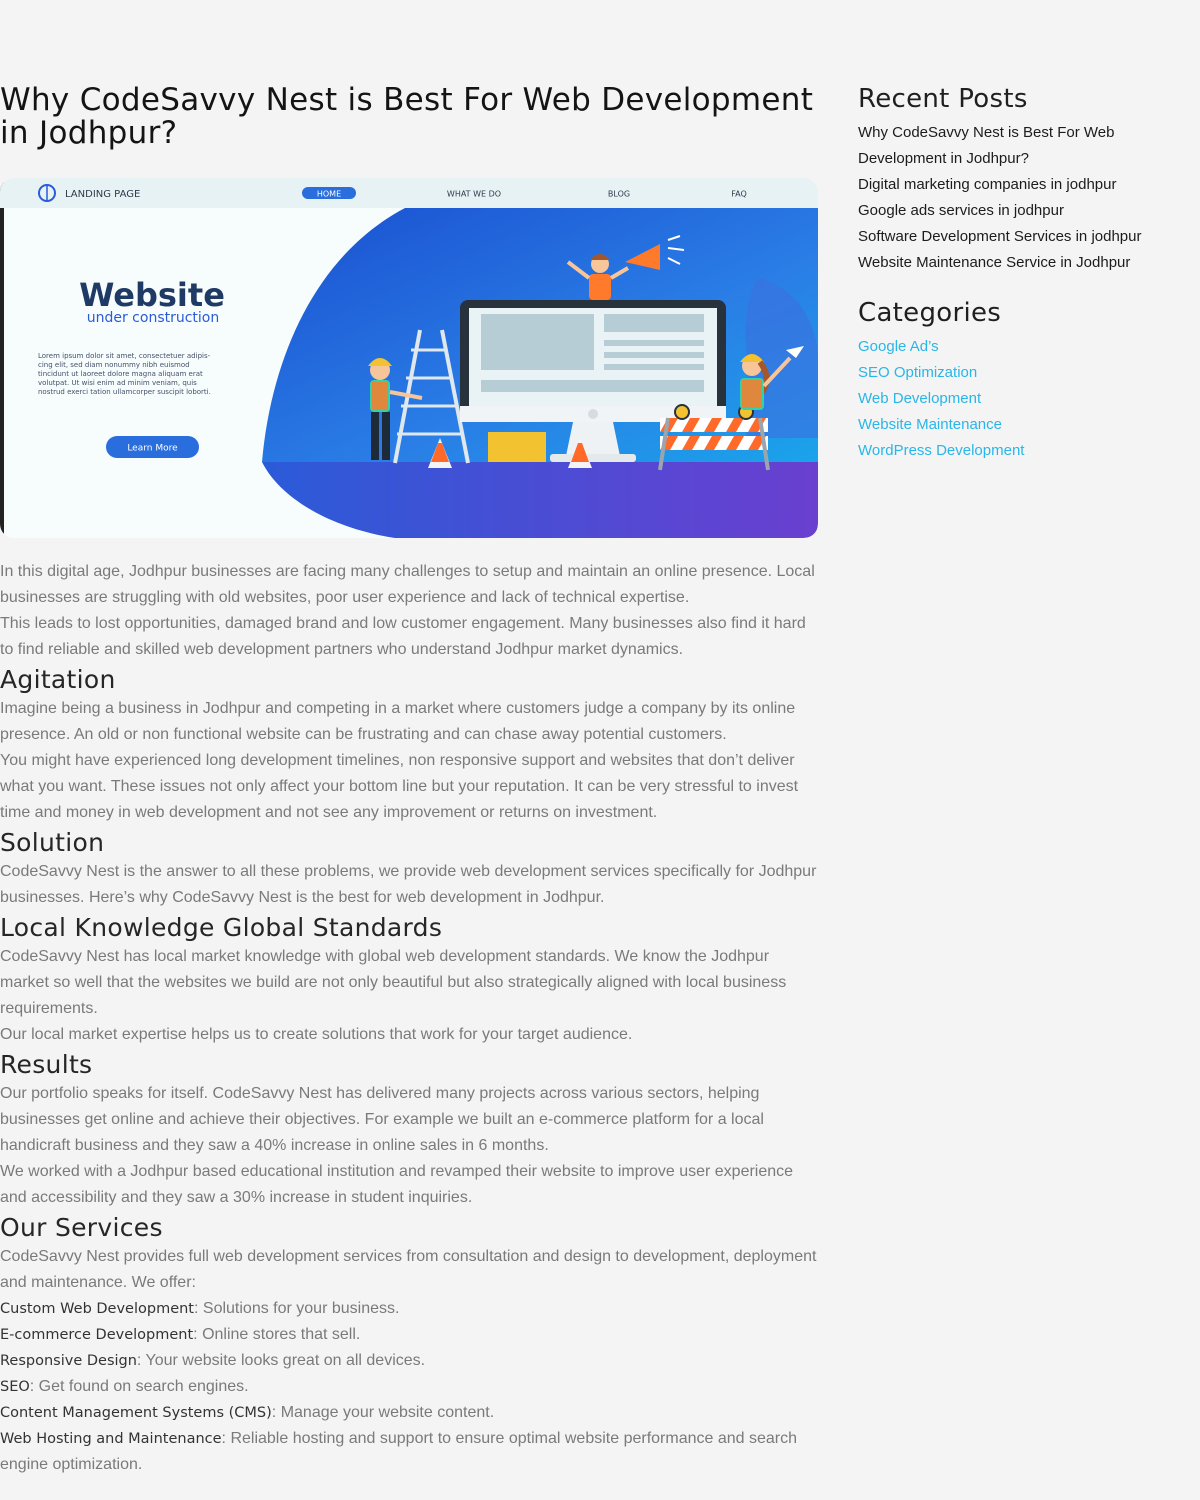 The height and width of the screenshot is (1500, 1200). What do you see at coordinates (114, 365) in the screenshot?
I see `hero-lorem-line: cing elit, sed diam nonummy nibh euismod` at bounding box center [114, 365].